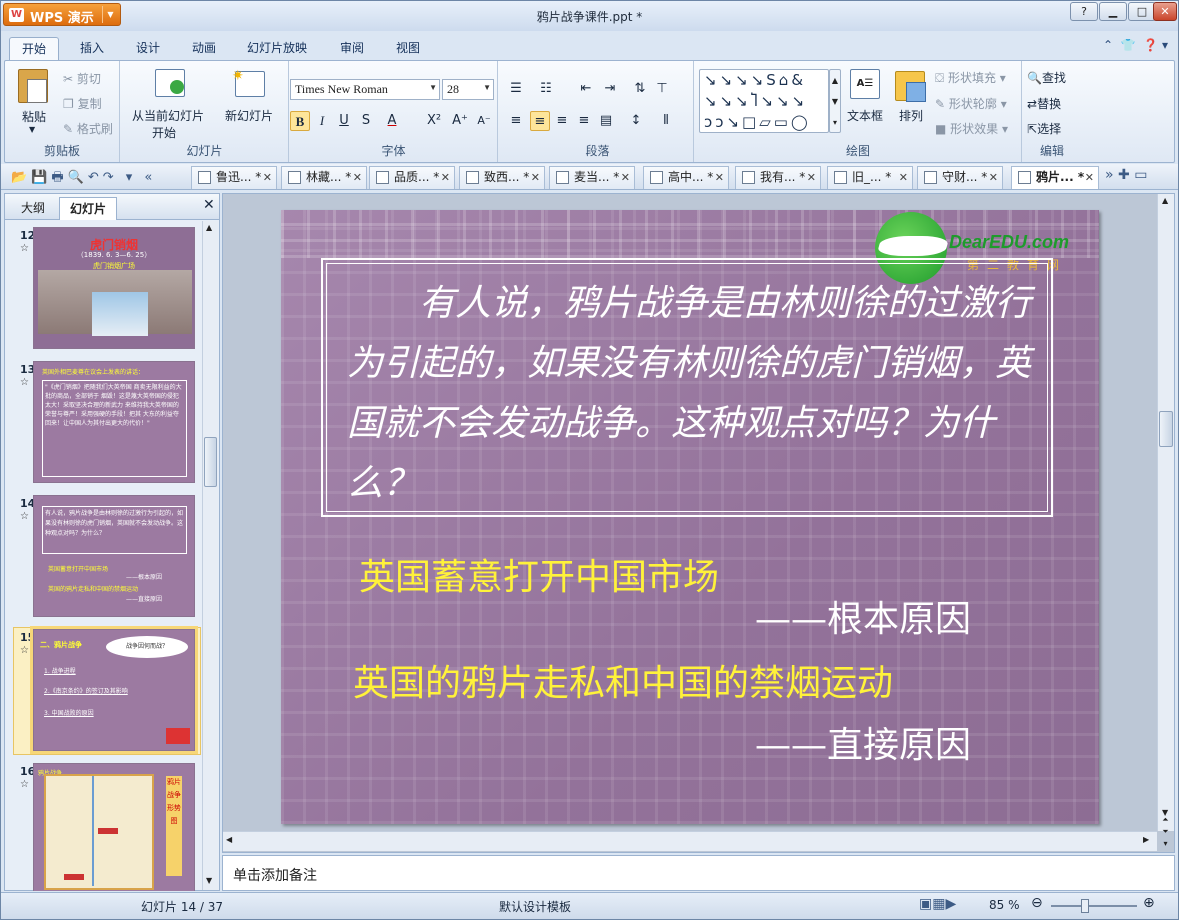 The image size is (1179, 920). What do you see at coordinates (352, 48) in the screenshot?
I see `tab-review: 审阅` at bounding box center [352, 48].